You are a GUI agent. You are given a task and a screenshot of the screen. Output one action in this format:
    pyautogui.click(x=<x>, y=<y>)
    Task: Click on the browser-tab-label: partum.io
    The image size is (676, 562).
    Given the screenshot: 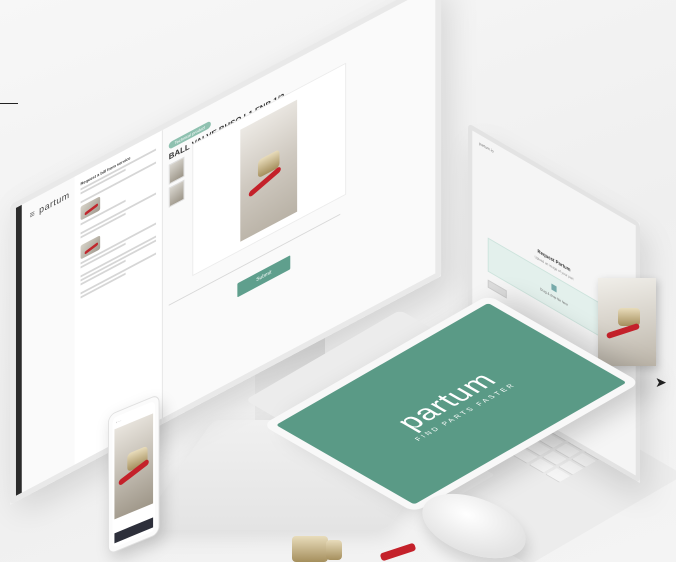 What is the action you would take?
    pyautogui.click(x=486, y=147)
    